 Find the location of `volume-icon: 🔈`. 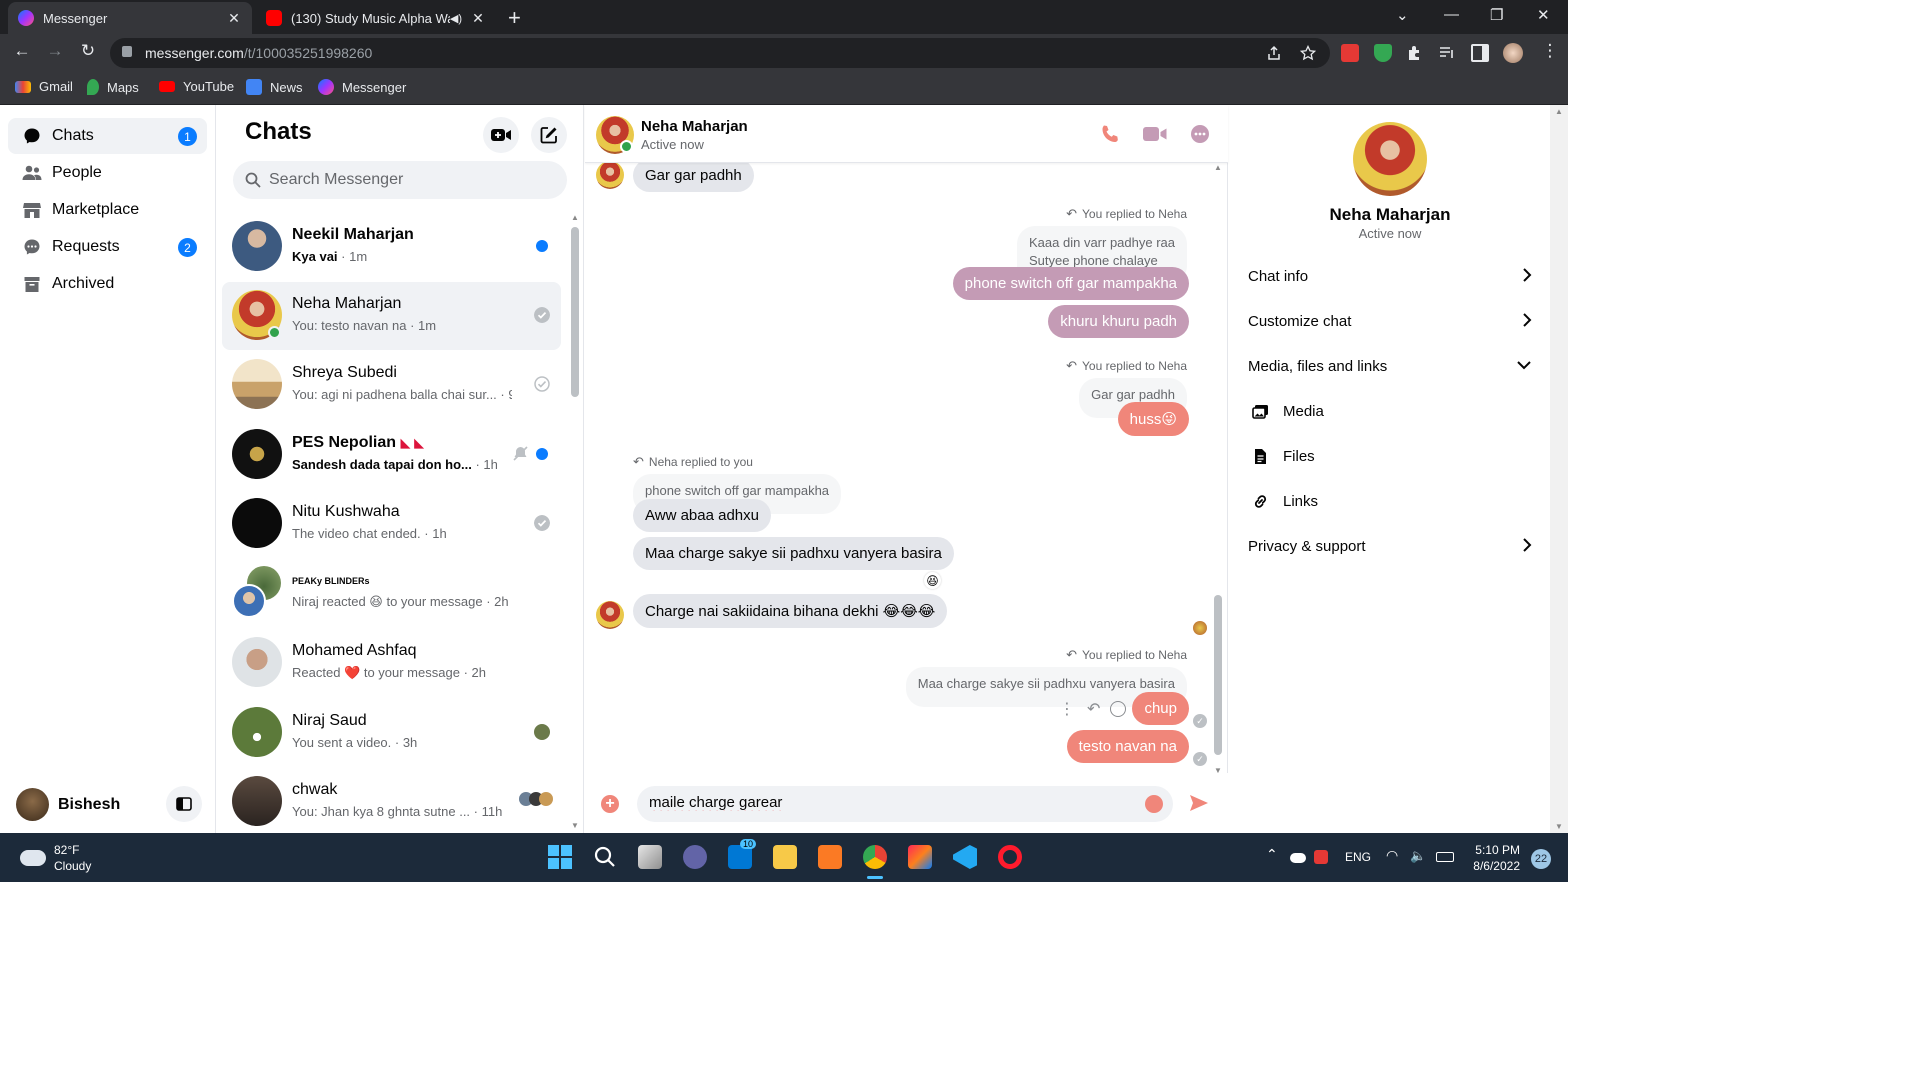

volume-icon: 🔈 is located at coordinates (1418, 856).